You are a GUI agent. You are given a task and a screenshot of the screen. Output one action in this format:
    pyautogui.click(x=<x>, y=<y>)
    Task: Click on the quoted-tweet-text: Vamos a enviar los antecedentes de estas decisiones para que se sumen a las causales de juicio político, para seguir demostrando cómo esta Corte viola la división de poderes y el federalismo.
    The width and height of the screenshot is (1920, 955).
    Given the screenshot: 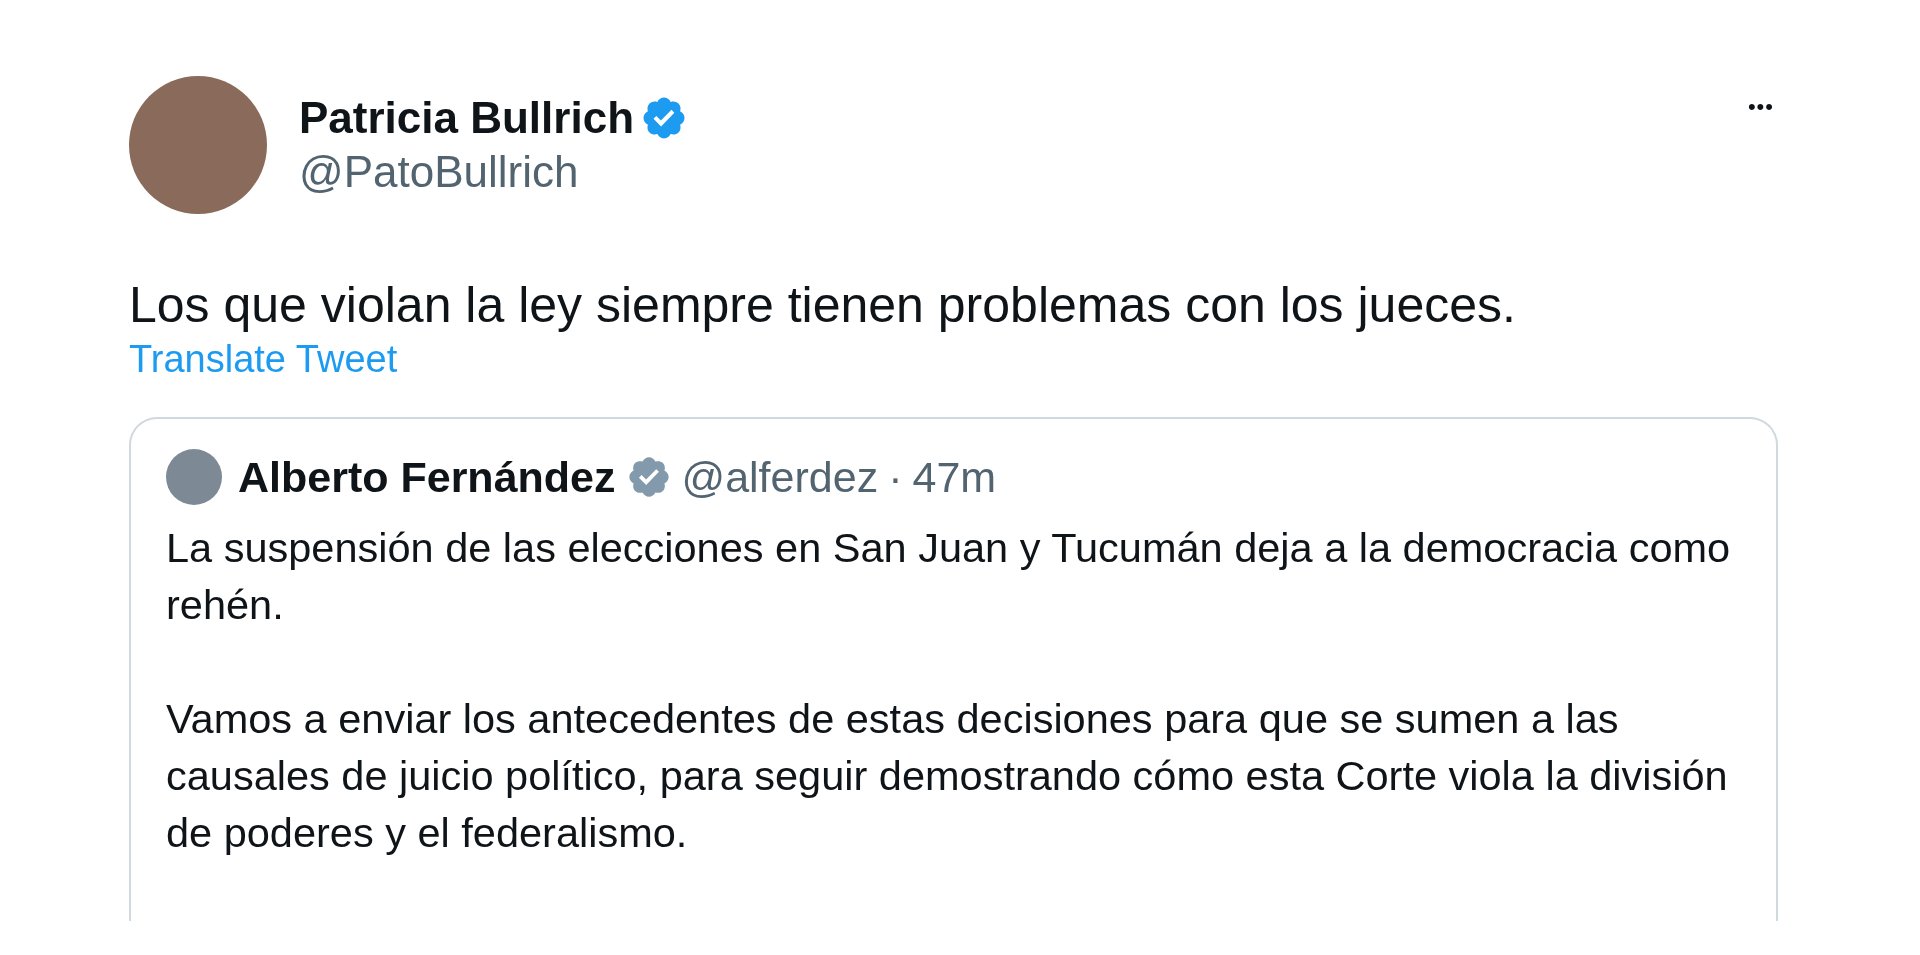 What is the action you would take?
    pyautogui.click(x=947, y=776)
    